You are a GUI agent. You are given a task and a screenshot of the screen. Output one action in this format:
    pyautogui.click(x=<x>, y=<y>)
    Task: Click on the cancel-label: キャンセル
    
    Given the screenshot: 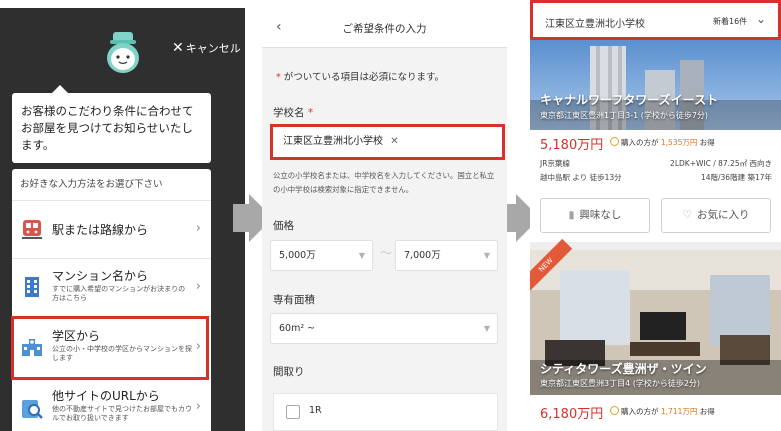 What is the action you would take?
    pyautogui.click(x=213, y=48)
    